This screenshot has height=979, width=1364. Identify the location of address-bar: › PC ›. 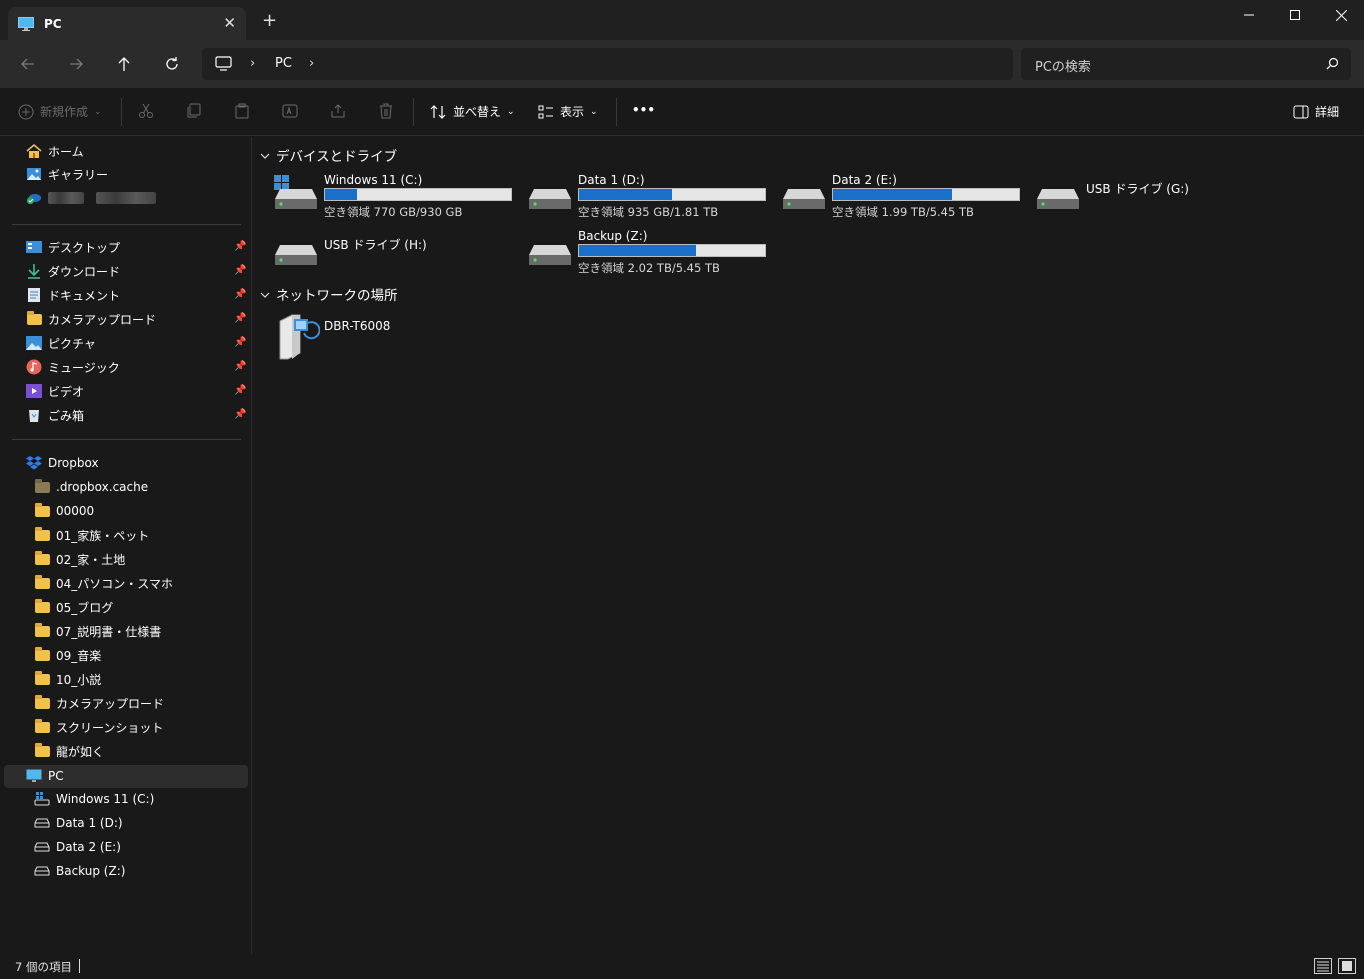
(607, 64).